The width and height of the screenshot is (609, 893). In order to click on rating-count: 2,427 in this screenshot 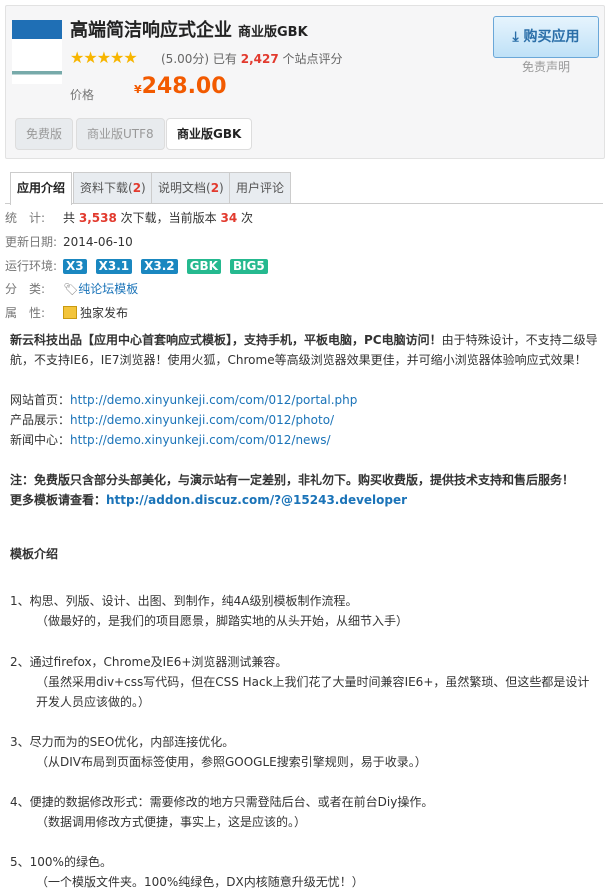, I will do `click(259, 59)`.